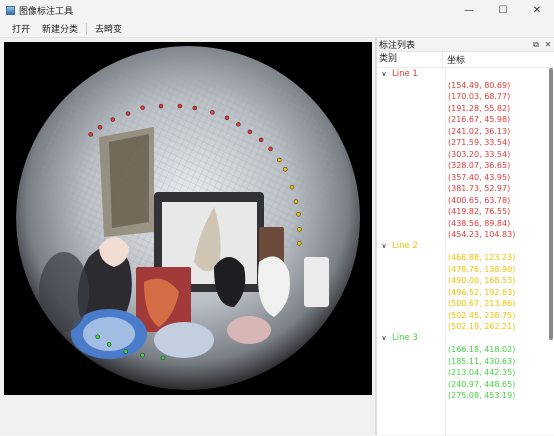 This screenshot has height=436, width=554. Describe the element at coordinates (465, 120) in the screenshot. I see `list-item: (216.67, 45.98)` at that location.